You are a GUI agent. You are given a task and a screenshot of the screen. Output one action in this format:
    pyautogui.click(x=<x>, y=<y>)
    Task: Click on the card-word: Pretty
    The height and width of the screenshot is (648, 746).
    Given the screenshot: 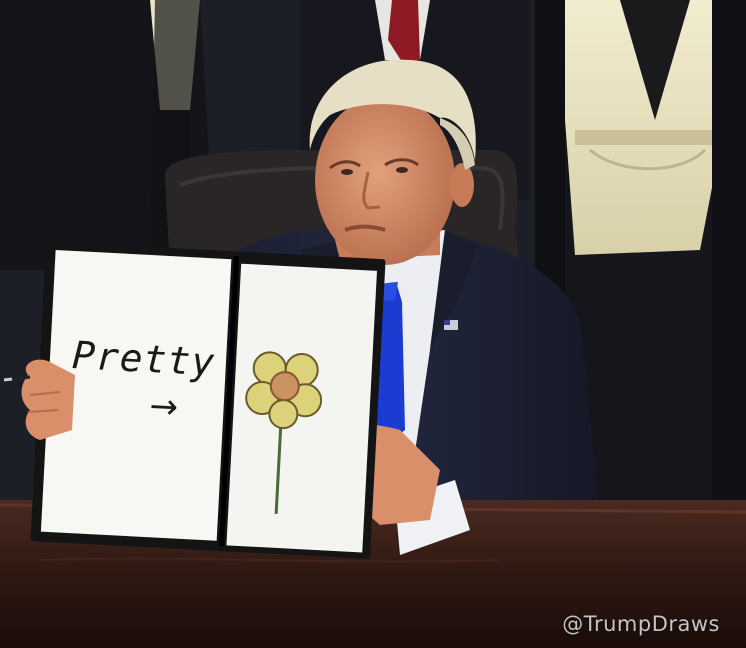 What is the action you would take?
    pyautogui.click(x=143, y=358)
    